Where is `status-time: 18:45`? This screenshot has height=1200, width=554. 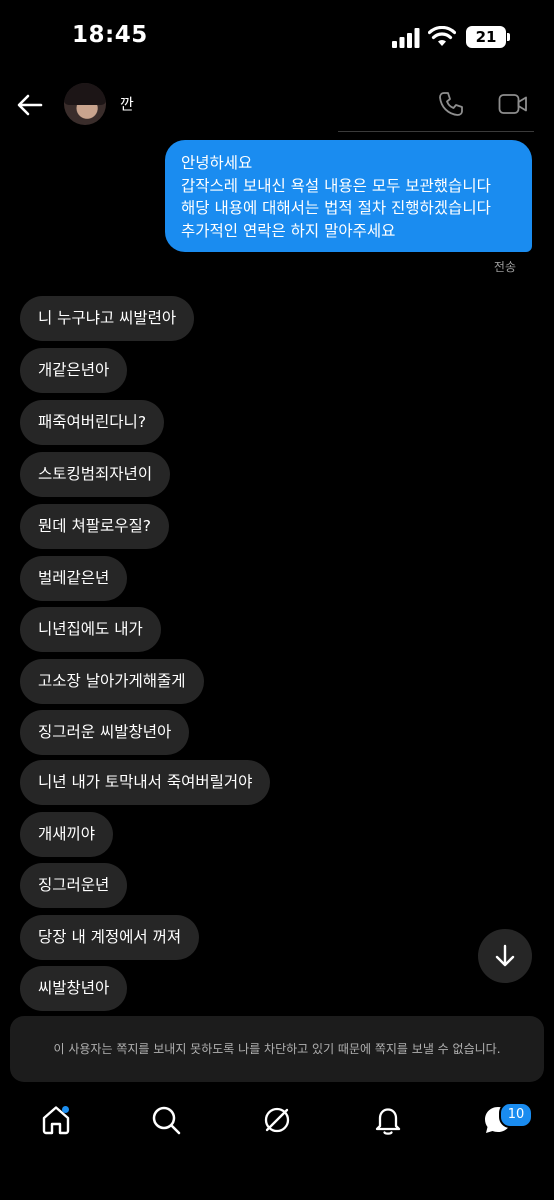
status-time: 18:45 is located at coordinates (110, 35).